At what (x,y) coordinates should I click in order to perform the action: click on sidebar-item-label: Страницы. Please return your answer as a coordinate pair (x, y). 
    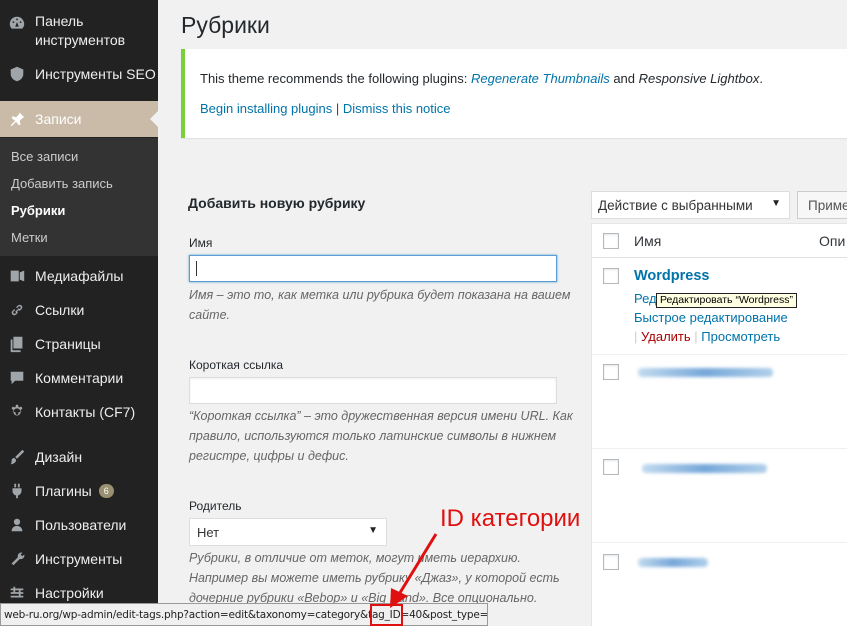
    Looking at the image, I should click on (68, 343).